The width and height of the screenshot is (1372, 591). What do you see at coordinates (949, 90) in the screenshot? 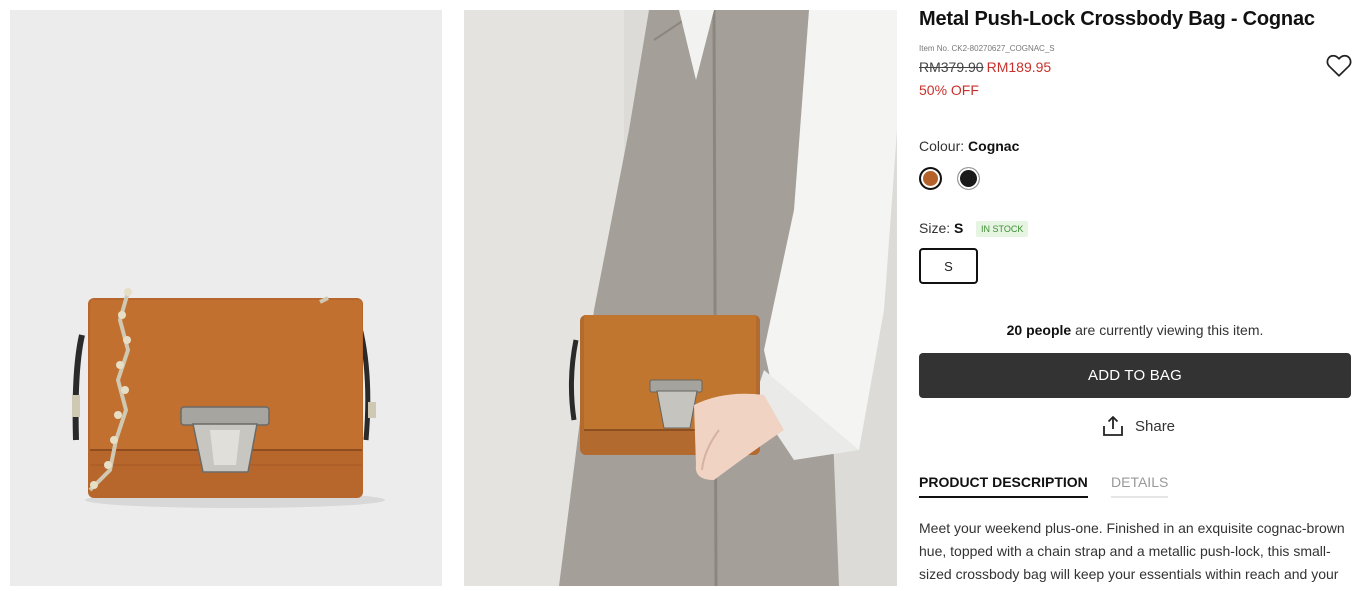
I see `discount-badge: 50% OFF` at bounding box center [949, 90].